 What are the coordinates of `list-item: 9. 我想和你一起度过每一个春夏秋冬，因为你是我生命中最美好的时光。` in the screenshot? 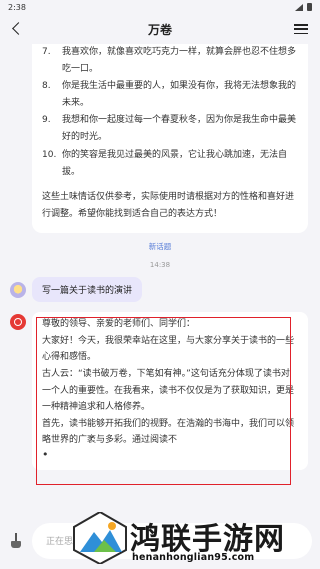 It's located at (169, 129).